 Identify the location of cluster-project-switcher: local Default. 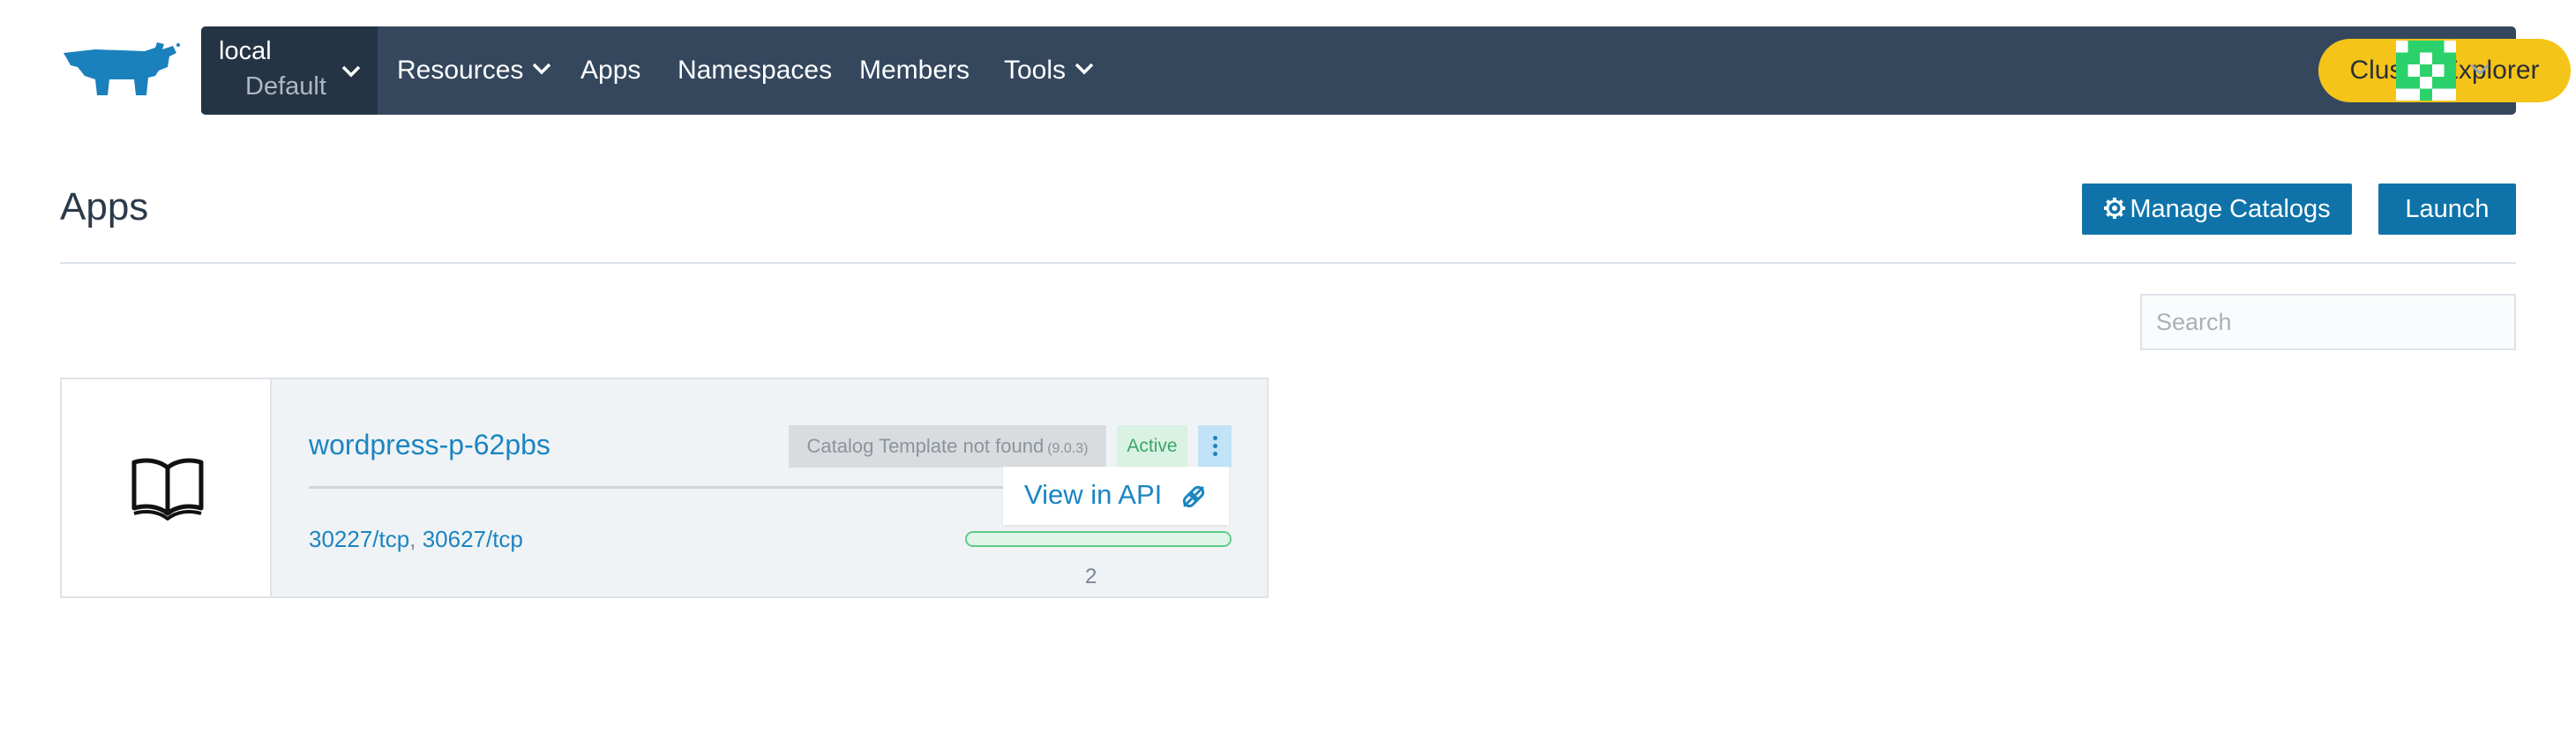
(290, 70).